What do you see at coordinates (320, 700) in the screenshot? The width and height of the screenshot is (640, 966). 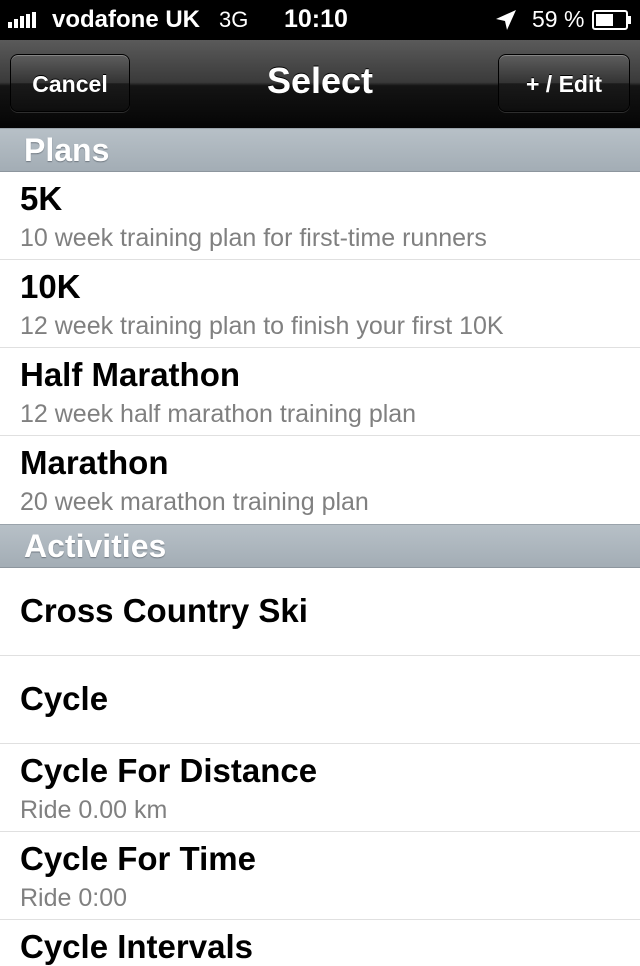 I see `list-item-activity-cycle: Cycle` at bounding box center [320, 700].